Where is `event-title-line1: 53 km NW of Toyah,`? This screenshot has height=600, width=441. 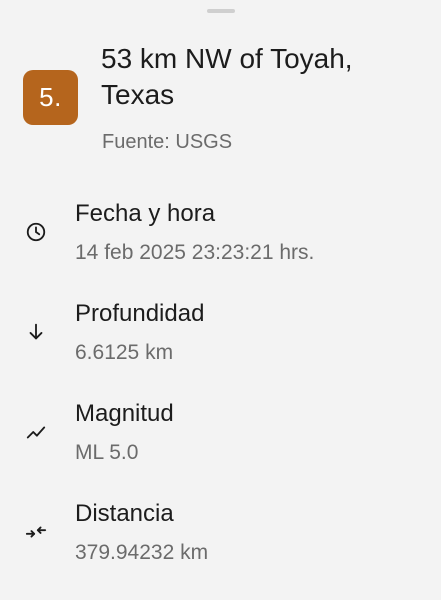
event-title-line1: 53 km NW of Toyah, is located at coordinates (227, 58).